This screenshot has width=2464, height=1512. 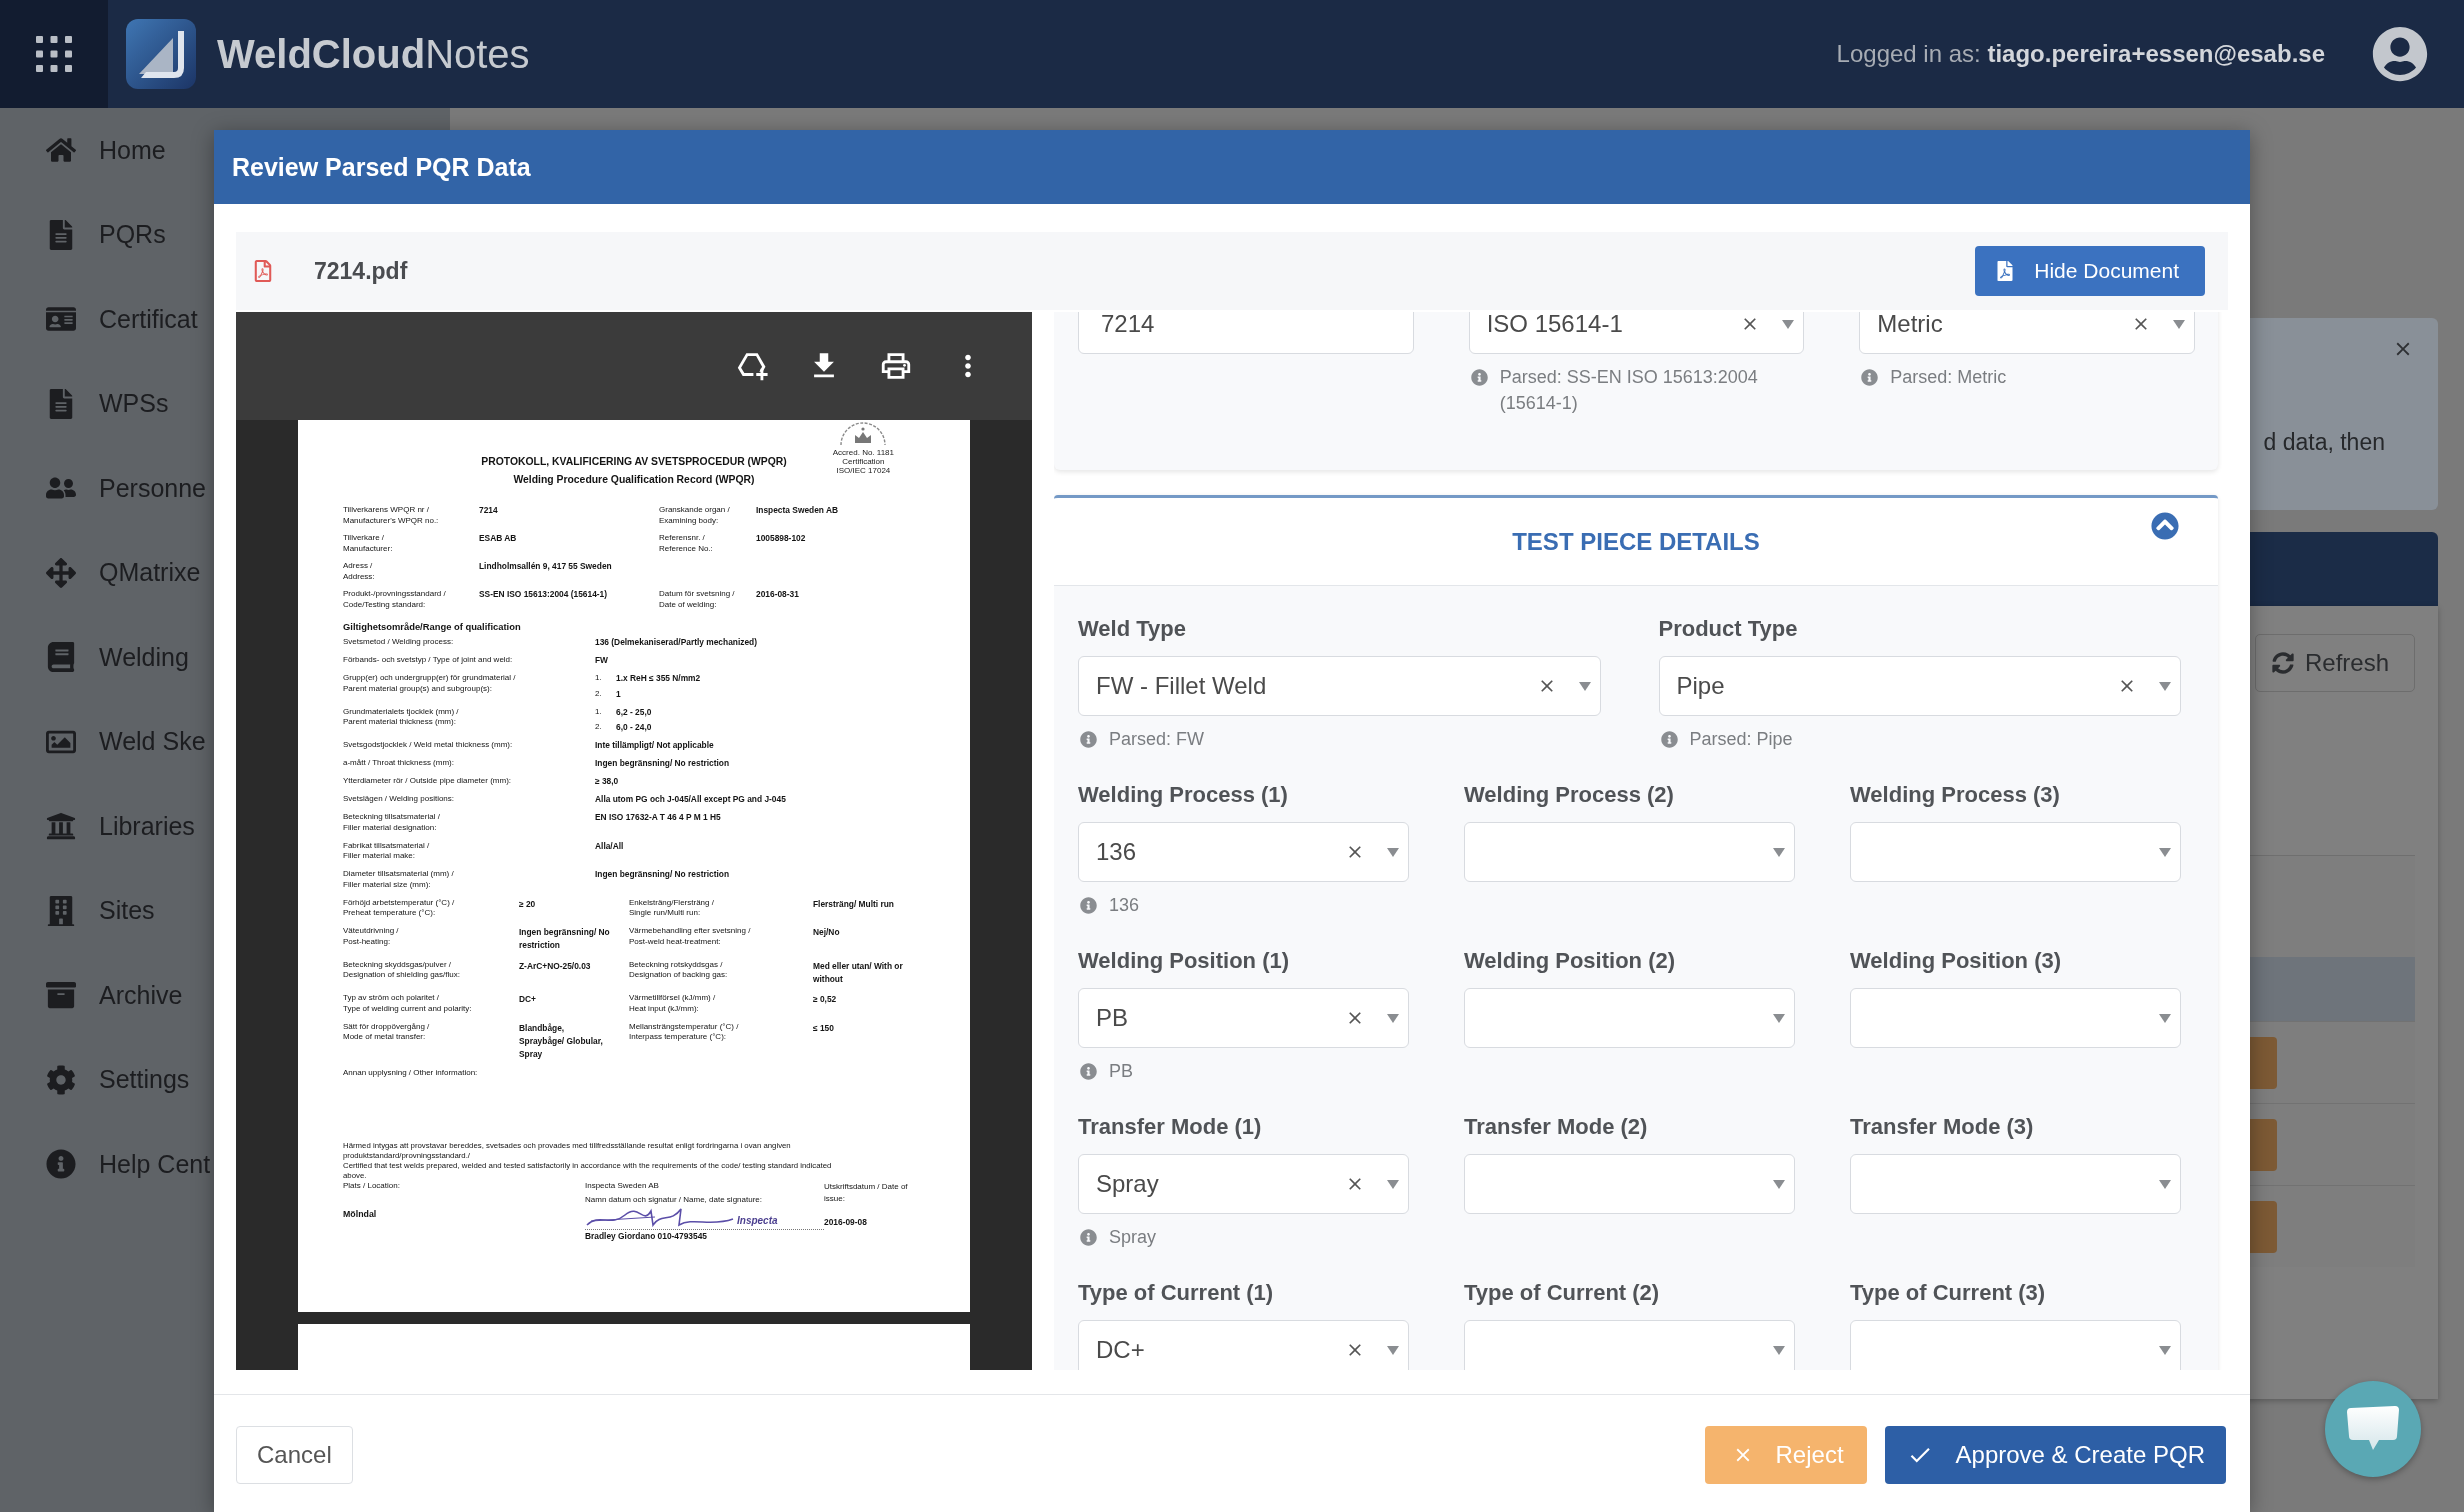 What do you see at coordinates (263, 271) in the screenshot?
I see `pdf-file-icon` at bounding box center [263, 271].